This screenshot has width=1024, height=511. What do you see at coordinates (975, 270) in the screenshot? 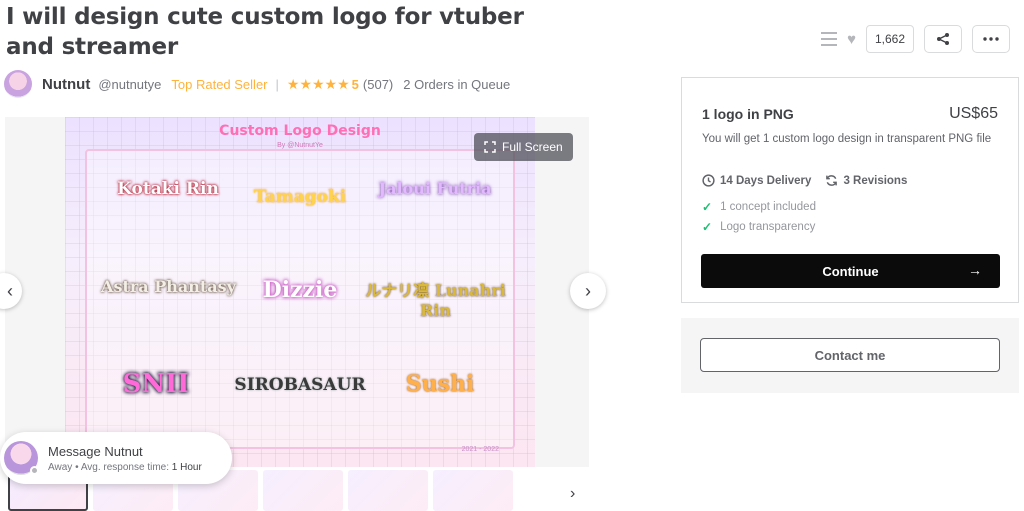
I see `arrow-right-icon: →` at bounding box center [975, 270].